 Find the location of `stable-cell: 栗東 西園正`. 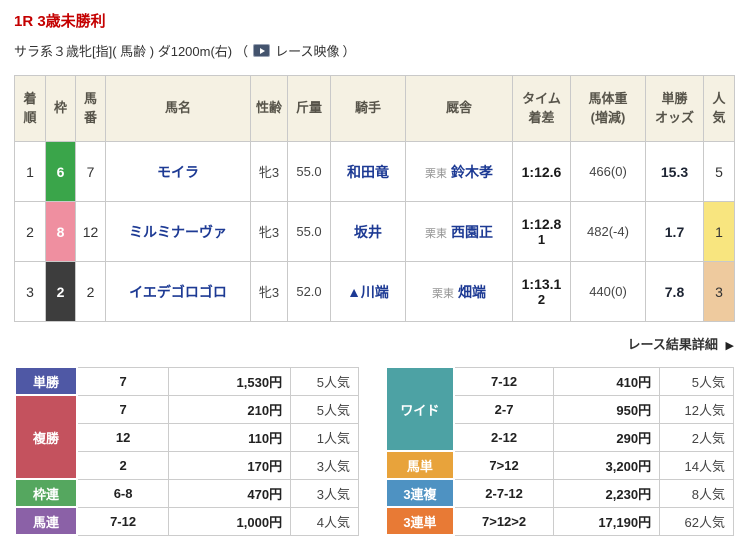

stable-cell: 栗東 西園正 is located at coordinates (459, 231).